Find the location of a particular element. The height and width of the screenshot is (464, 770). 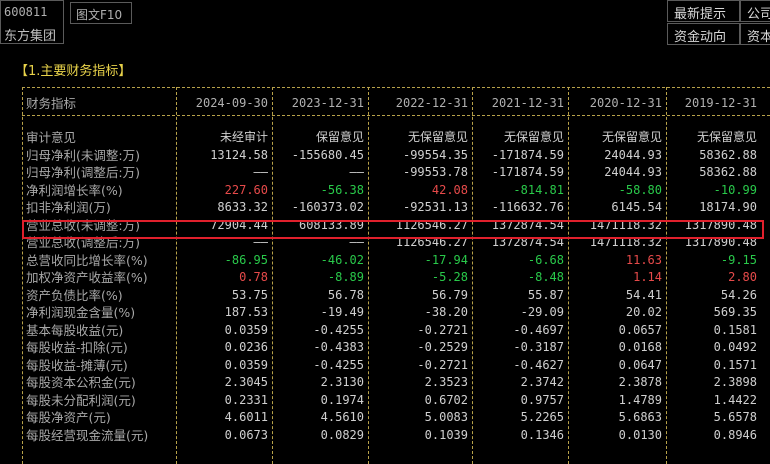

table-cell: 227.60 is located at coordinates (246, 189).